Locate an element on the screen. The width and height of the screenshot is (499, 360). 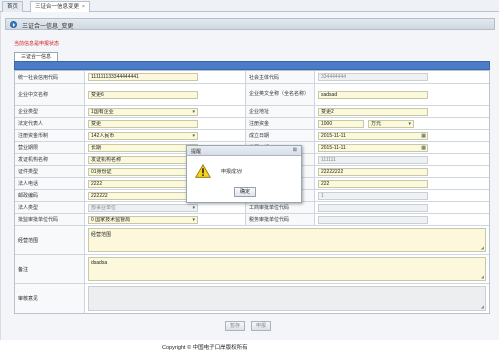
tax-org-code-label: 税务审批单位代码 is located at coordinates (280, 219).